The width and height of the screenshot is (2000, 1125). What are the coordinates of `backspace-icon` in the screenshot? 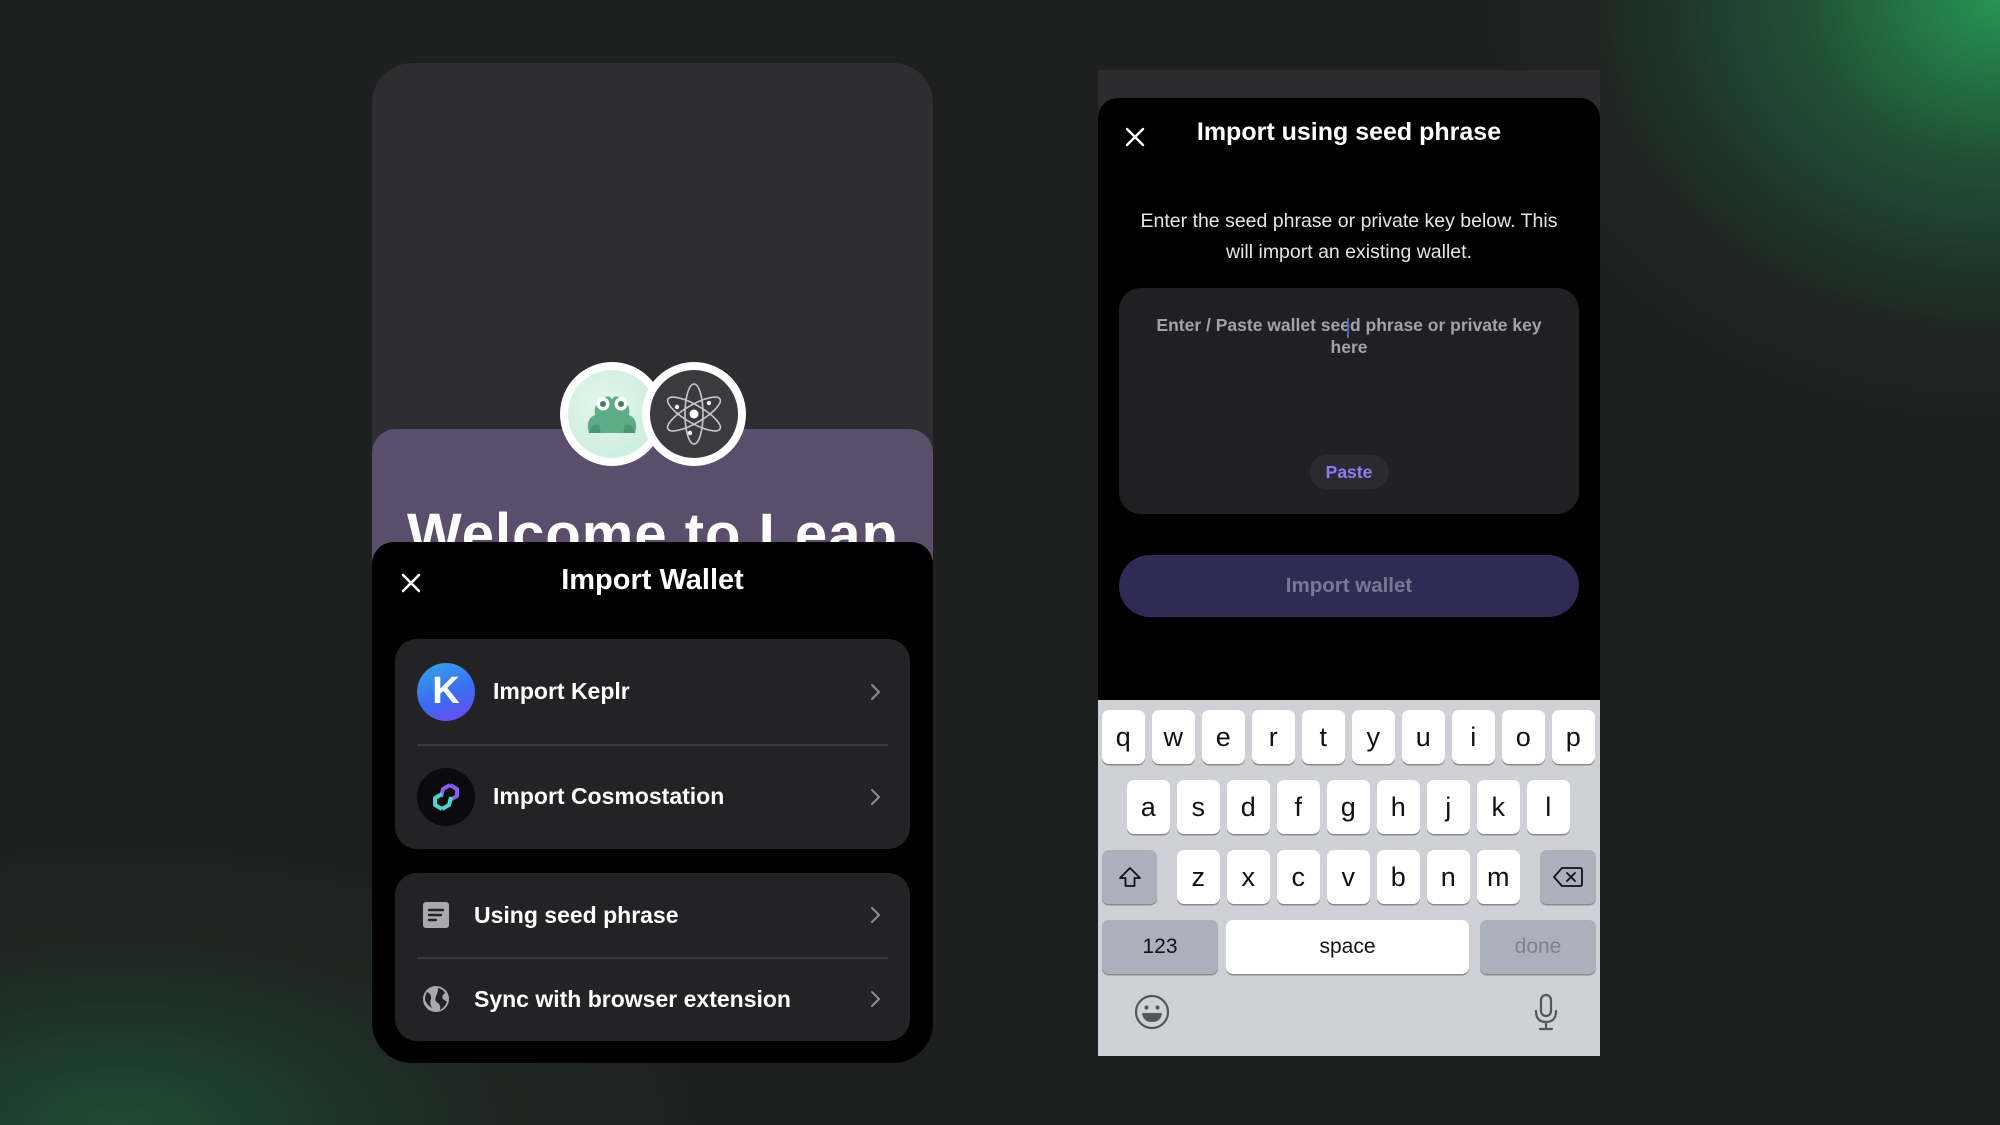 It's located at (1568, 877).